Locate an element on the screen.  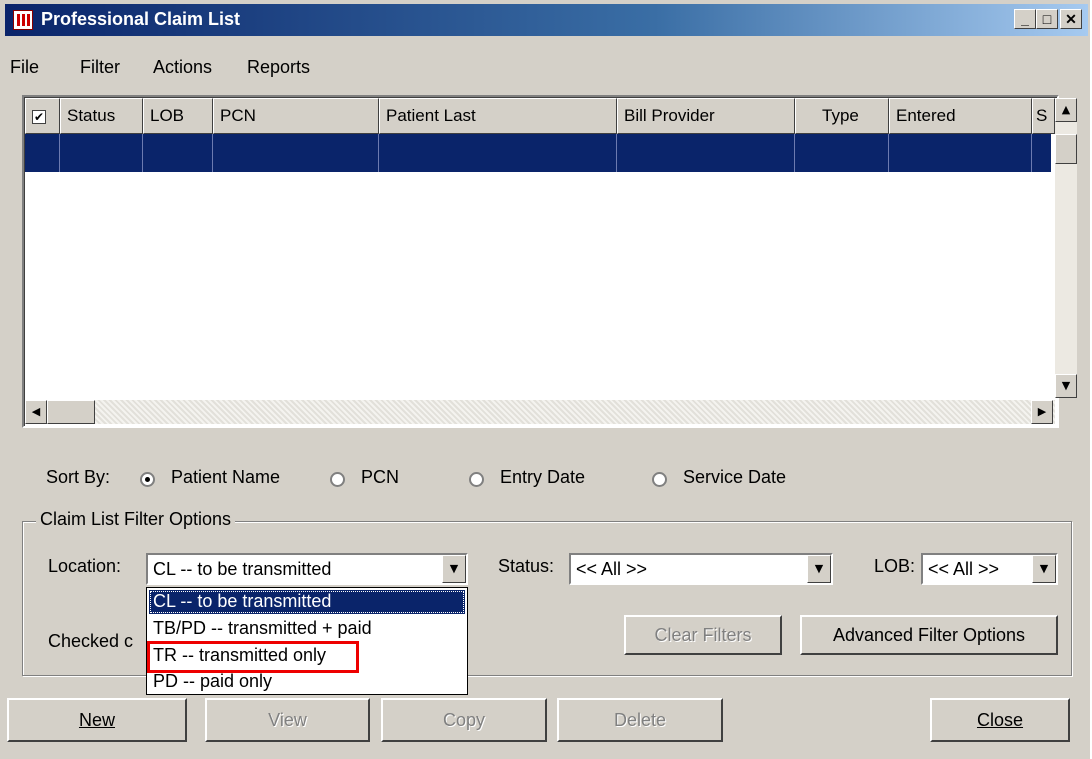
dropdown-option-pd: PD -- paid only is located at coordinates (307, 682).